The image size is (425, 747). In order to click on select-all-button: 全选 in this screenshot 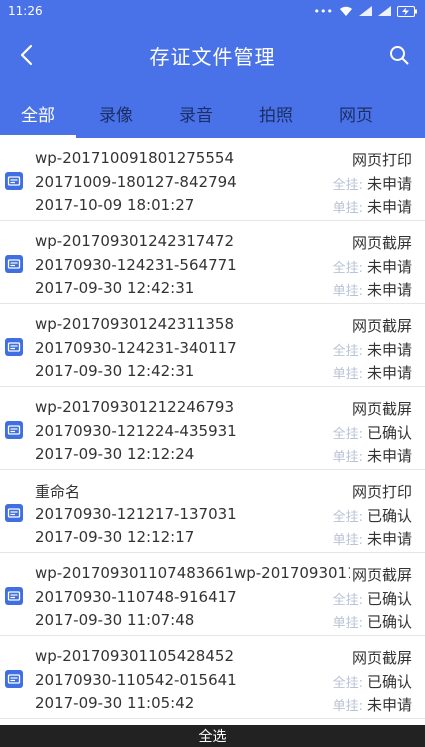, I will do `click(212, 736)`.